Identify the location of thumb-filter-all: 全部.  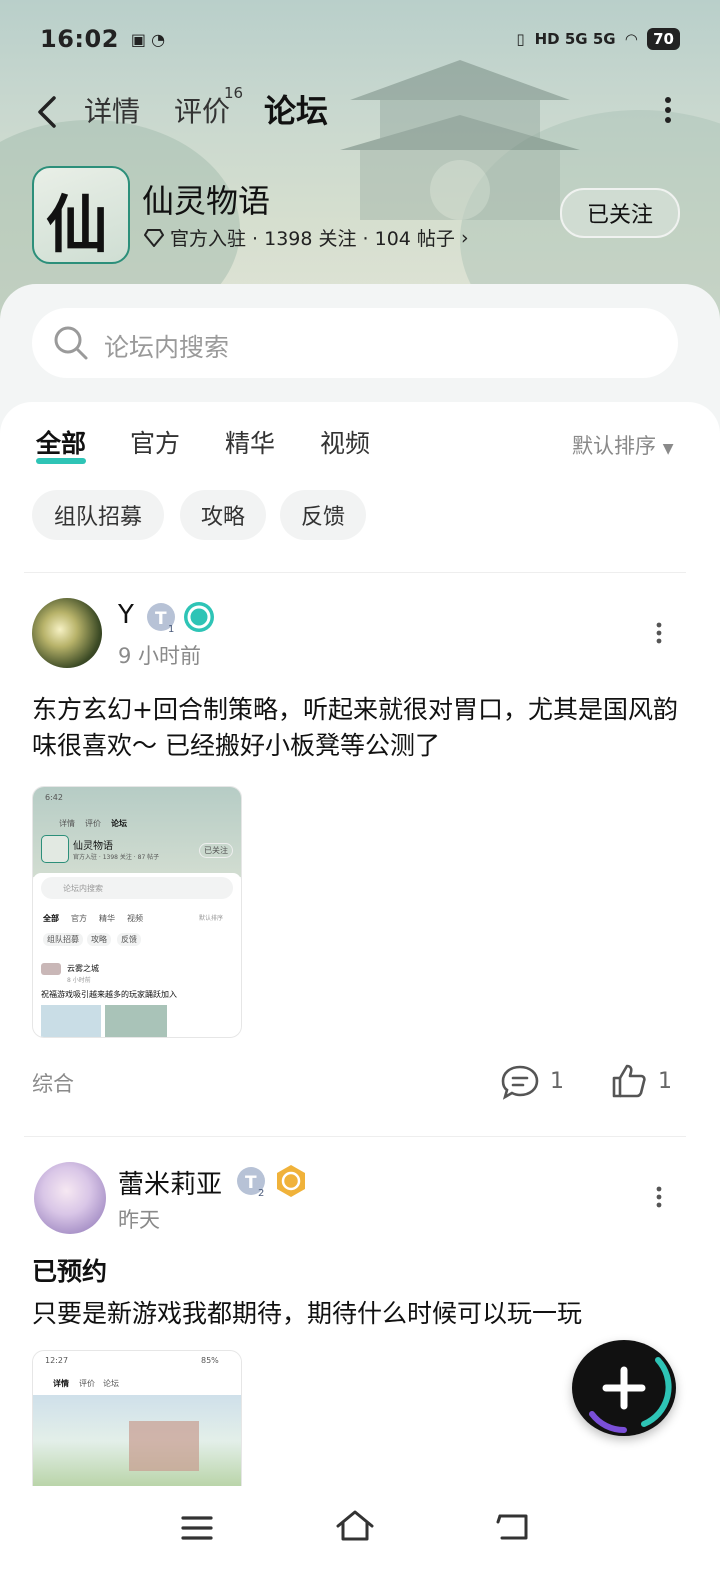
(51, 918).